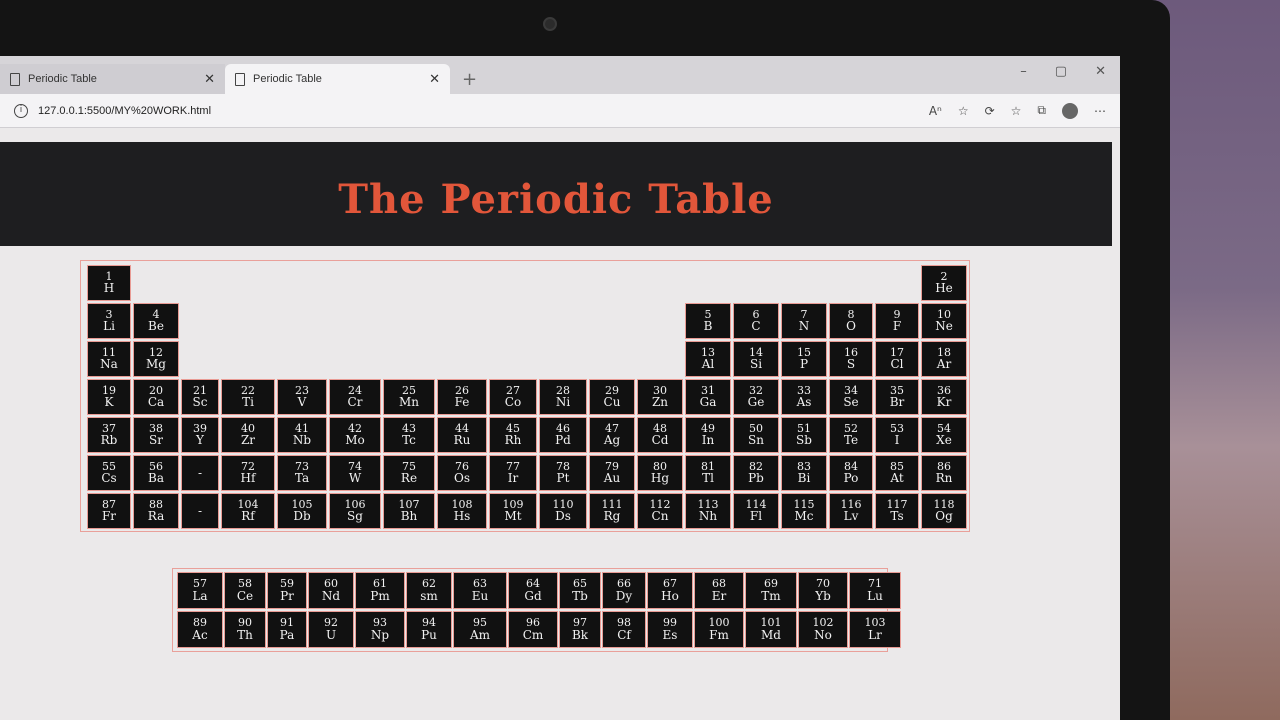 The height and width of the screenshot is (720, 1280). What do you see at coordinates (851, 359) in the screenshot?
I see `element-cell: 16 S` at bounding box center [851, 359].